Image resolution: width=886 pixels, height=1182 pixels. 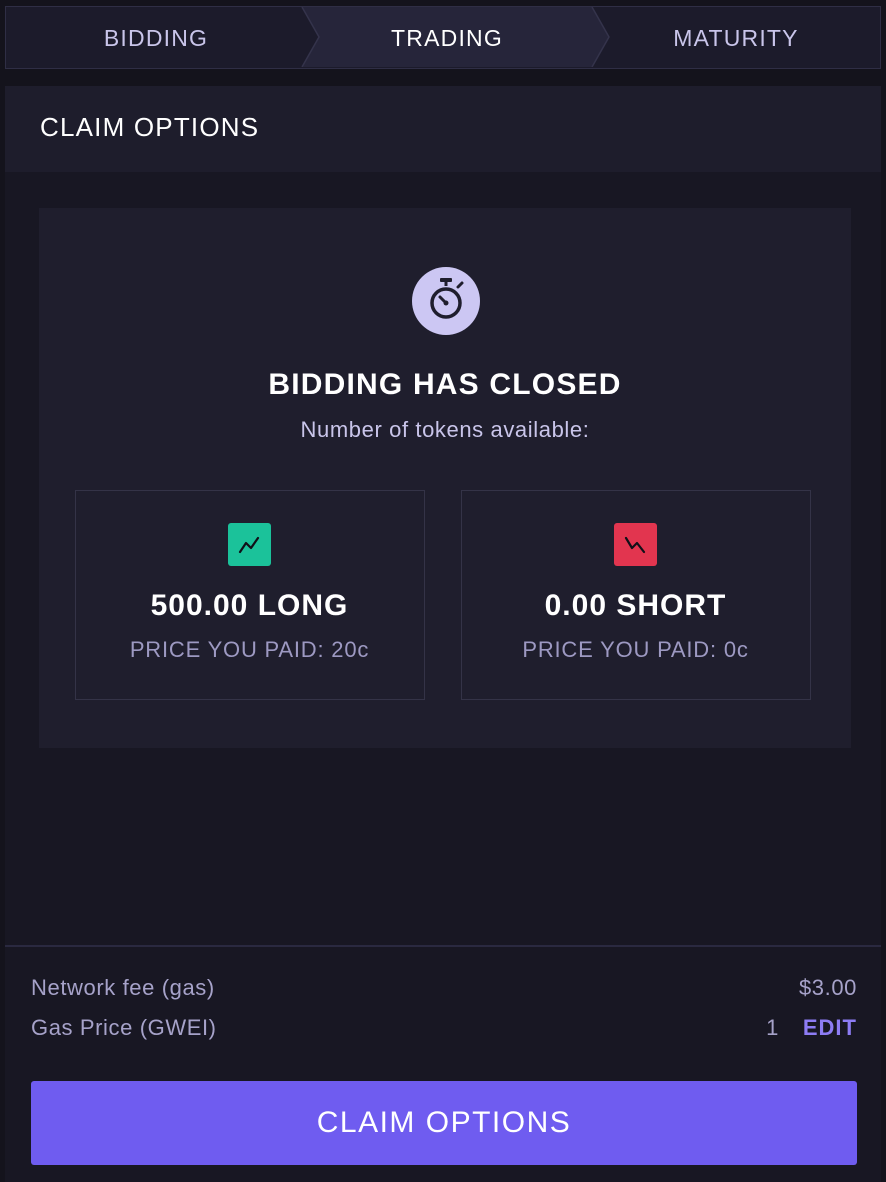 I want to click on gas-price-value: 1, so click(x=772, y=1027).